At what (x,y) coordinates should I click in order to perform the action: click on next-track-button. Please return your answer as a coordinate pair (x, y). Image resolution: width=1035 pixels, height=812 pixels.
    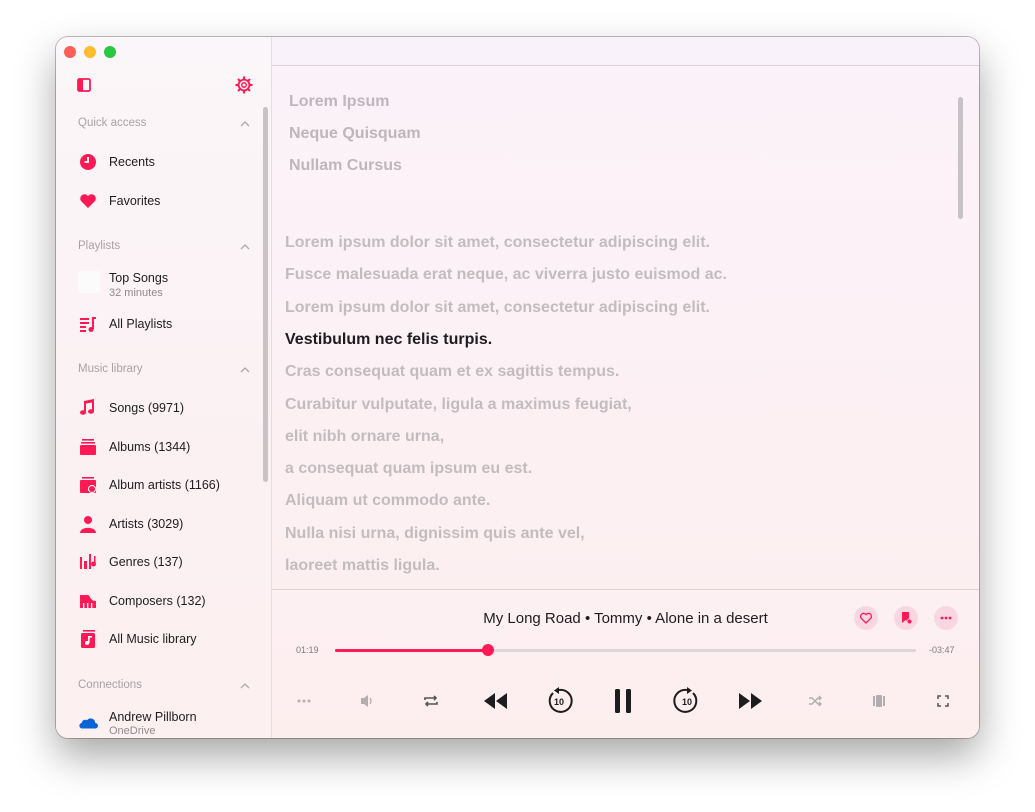
    Looking at the image, I should click on (751, 701).